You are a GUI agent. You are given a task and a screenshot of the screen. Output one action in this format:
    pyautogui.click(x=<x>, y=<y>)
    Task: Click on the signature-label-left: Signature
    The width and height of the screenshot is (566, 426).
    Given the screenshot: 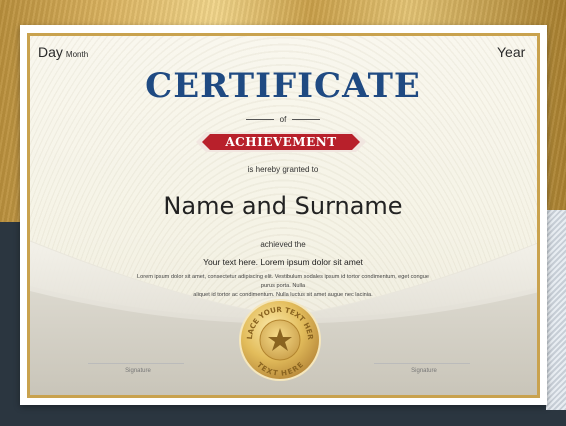 What is the action you would take?
    pyautogui.click(x=138, y=371)
    